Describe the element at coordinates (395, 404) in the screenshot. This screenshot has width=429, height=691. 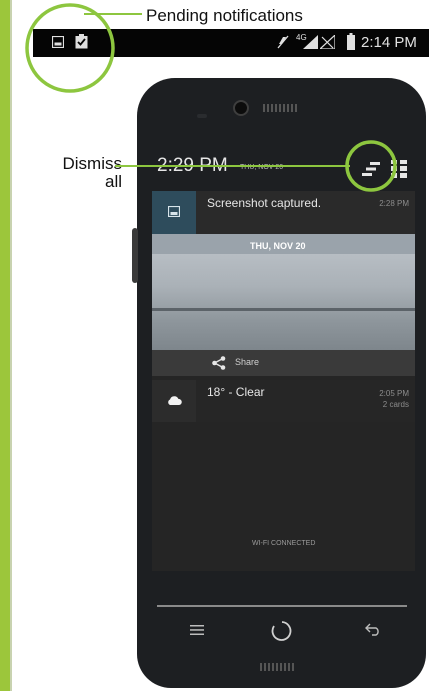
I see `notification-subtext: 2 cards` at that location.